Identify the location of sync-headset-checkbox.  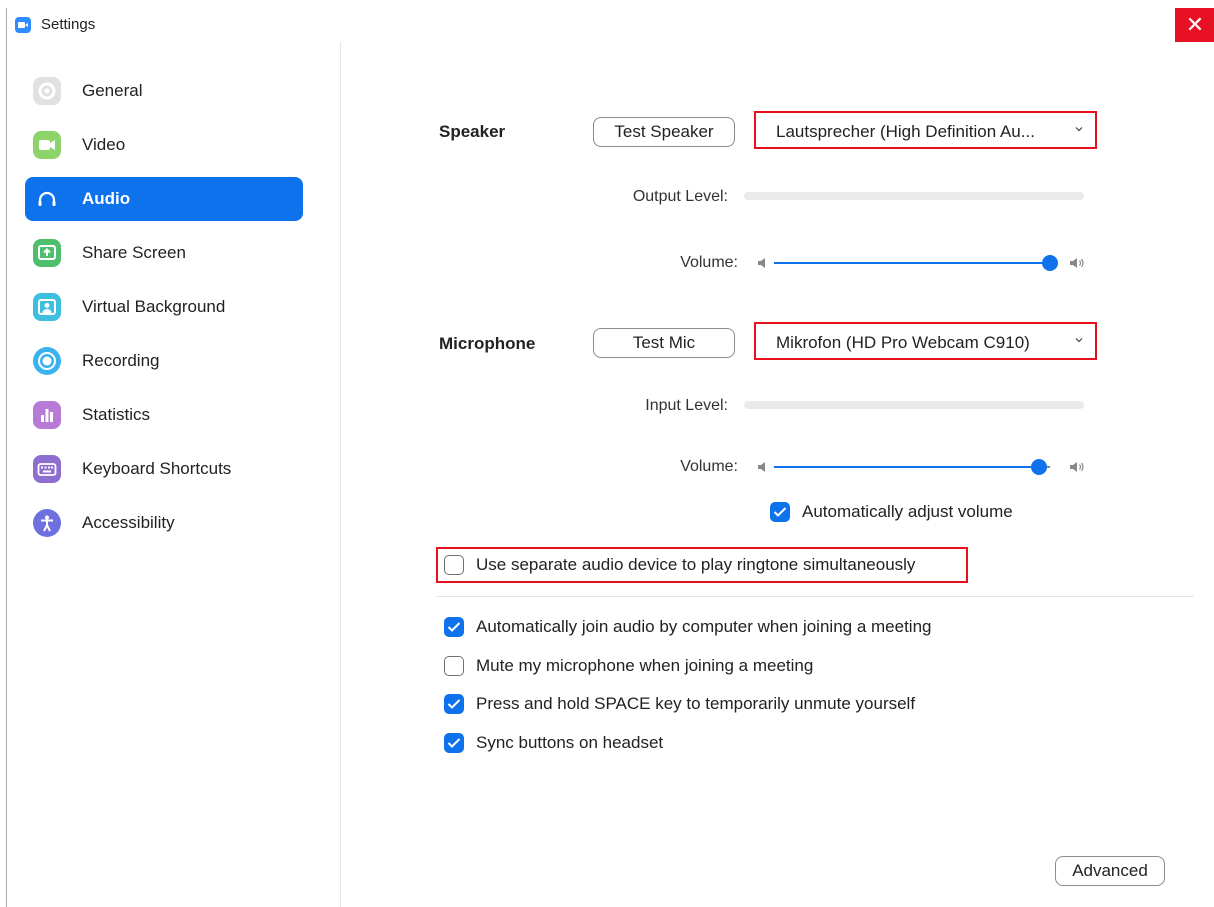
(454, 743).